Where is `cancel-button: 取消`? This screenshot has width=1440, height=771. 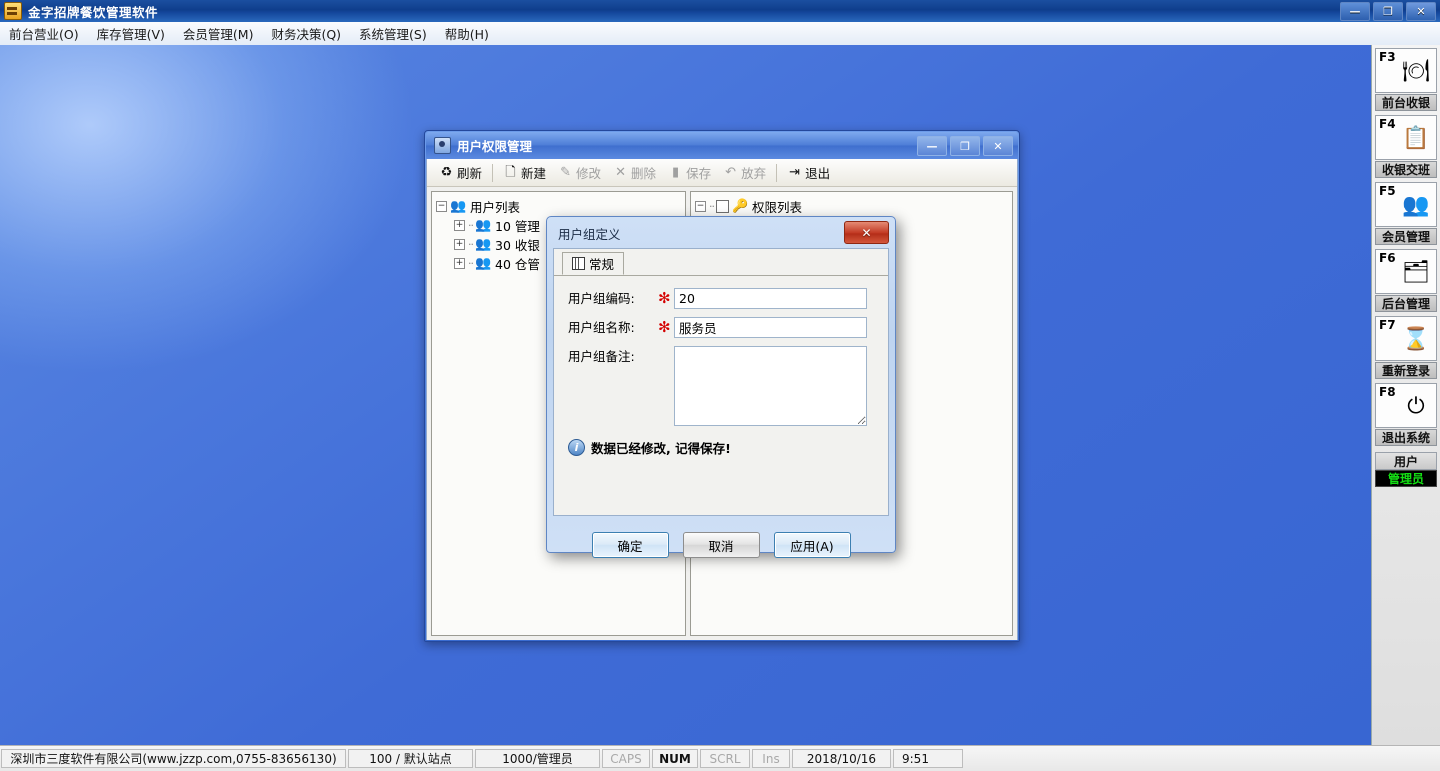 cancel-button: 取消 is located at coordinates (721, 545).